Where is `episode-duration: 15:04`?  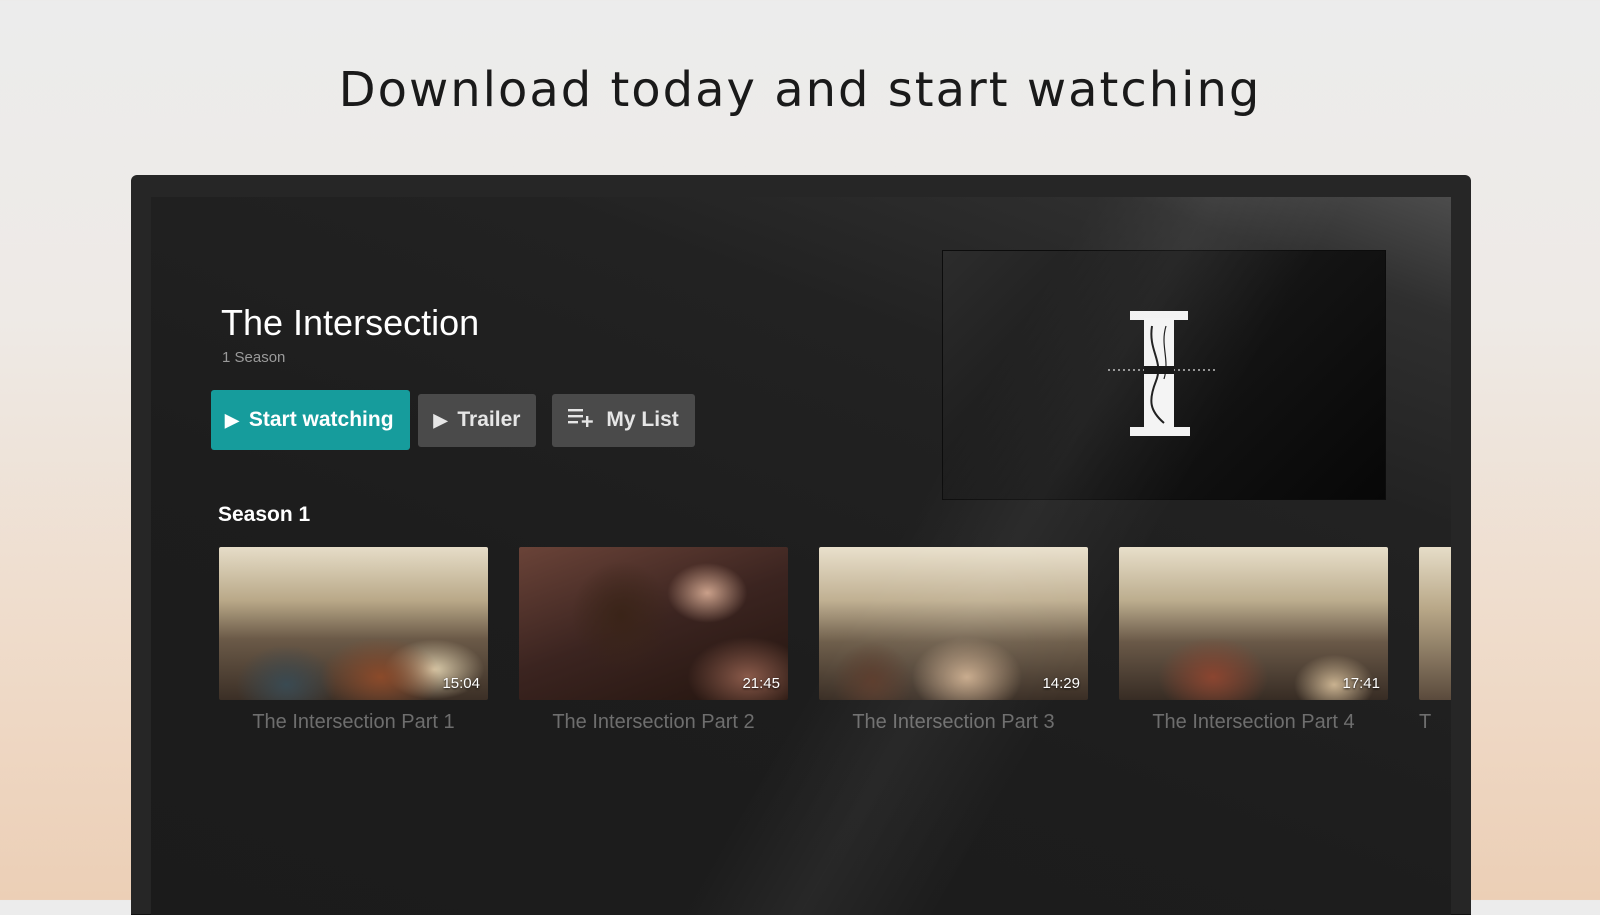 episode-duration: 15:04 is located at coordinates (461, 683).